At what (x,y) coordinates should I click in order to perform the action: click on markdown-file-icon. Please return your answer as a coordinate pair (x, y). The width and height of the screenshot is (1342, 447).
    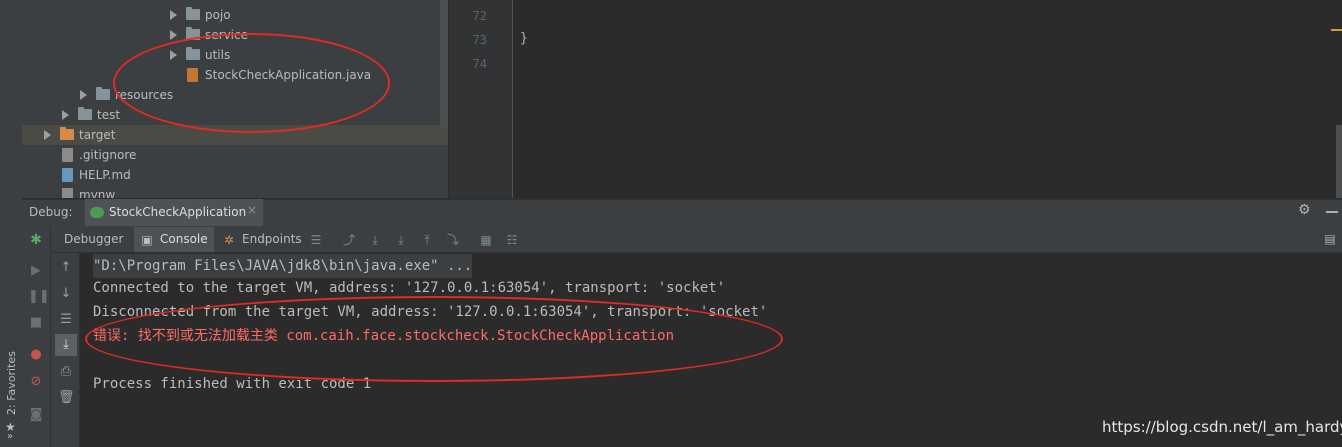
    Looking at the image, I should click on (67, 175).